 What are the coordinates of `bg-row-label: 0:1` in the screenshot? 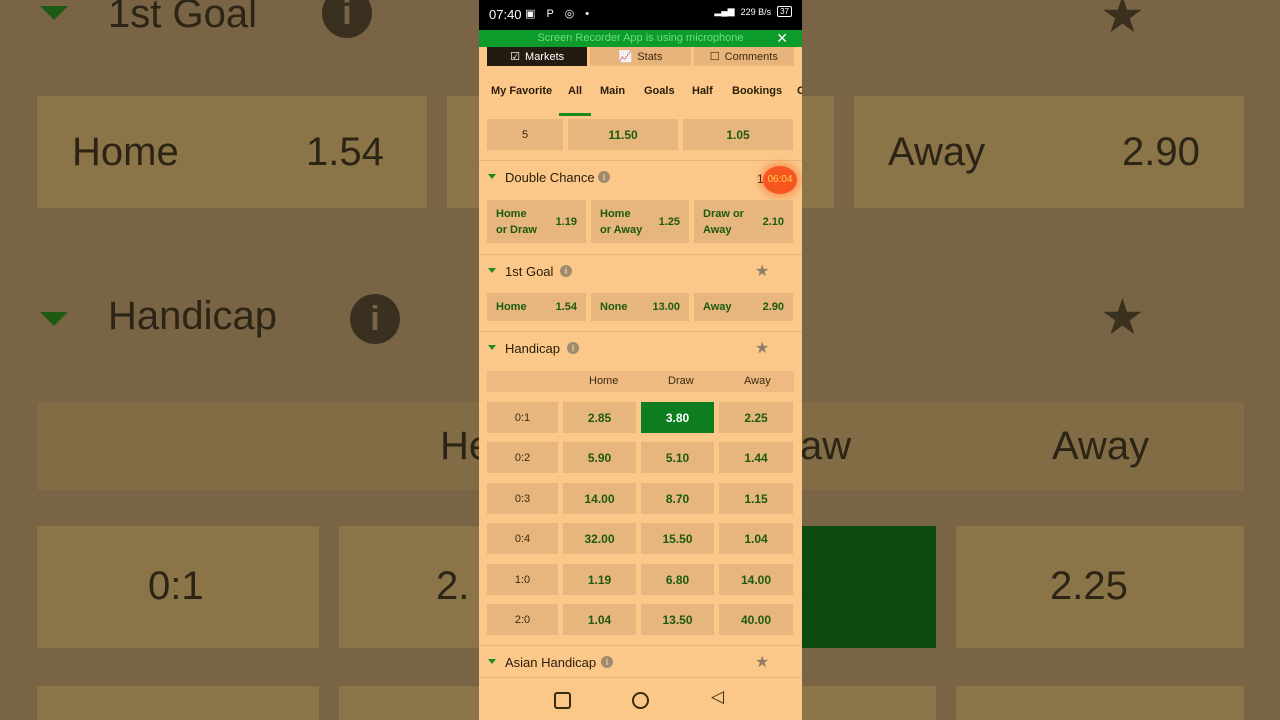 It's located at (176, 586).